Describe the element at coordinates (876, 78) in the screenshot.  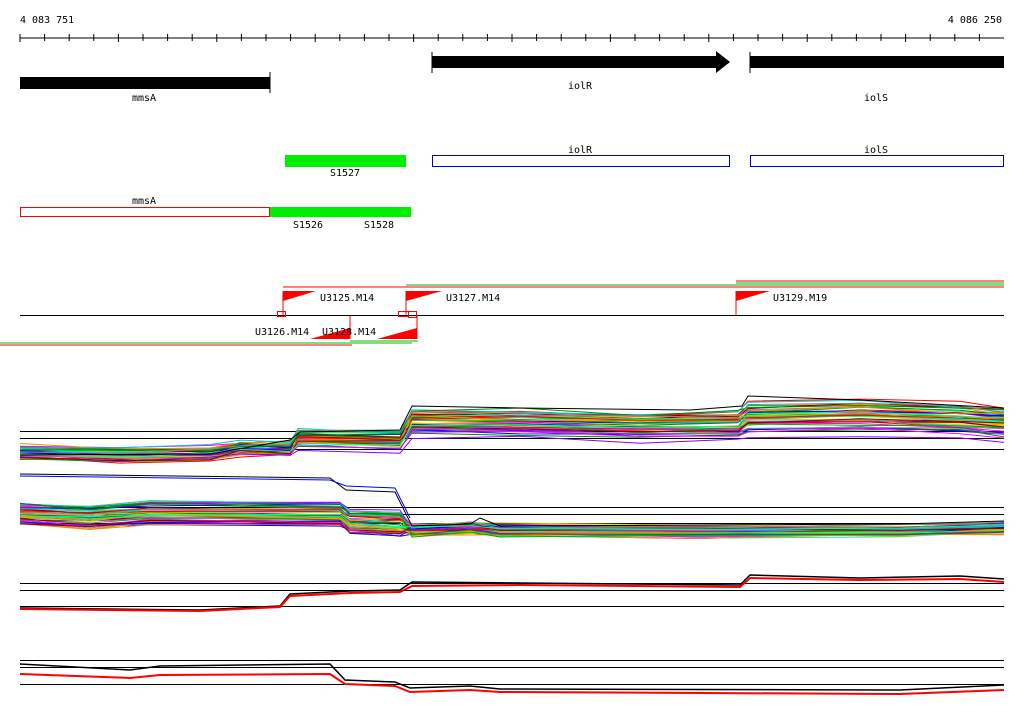
I see `gene-iolS: iolS` at that location.